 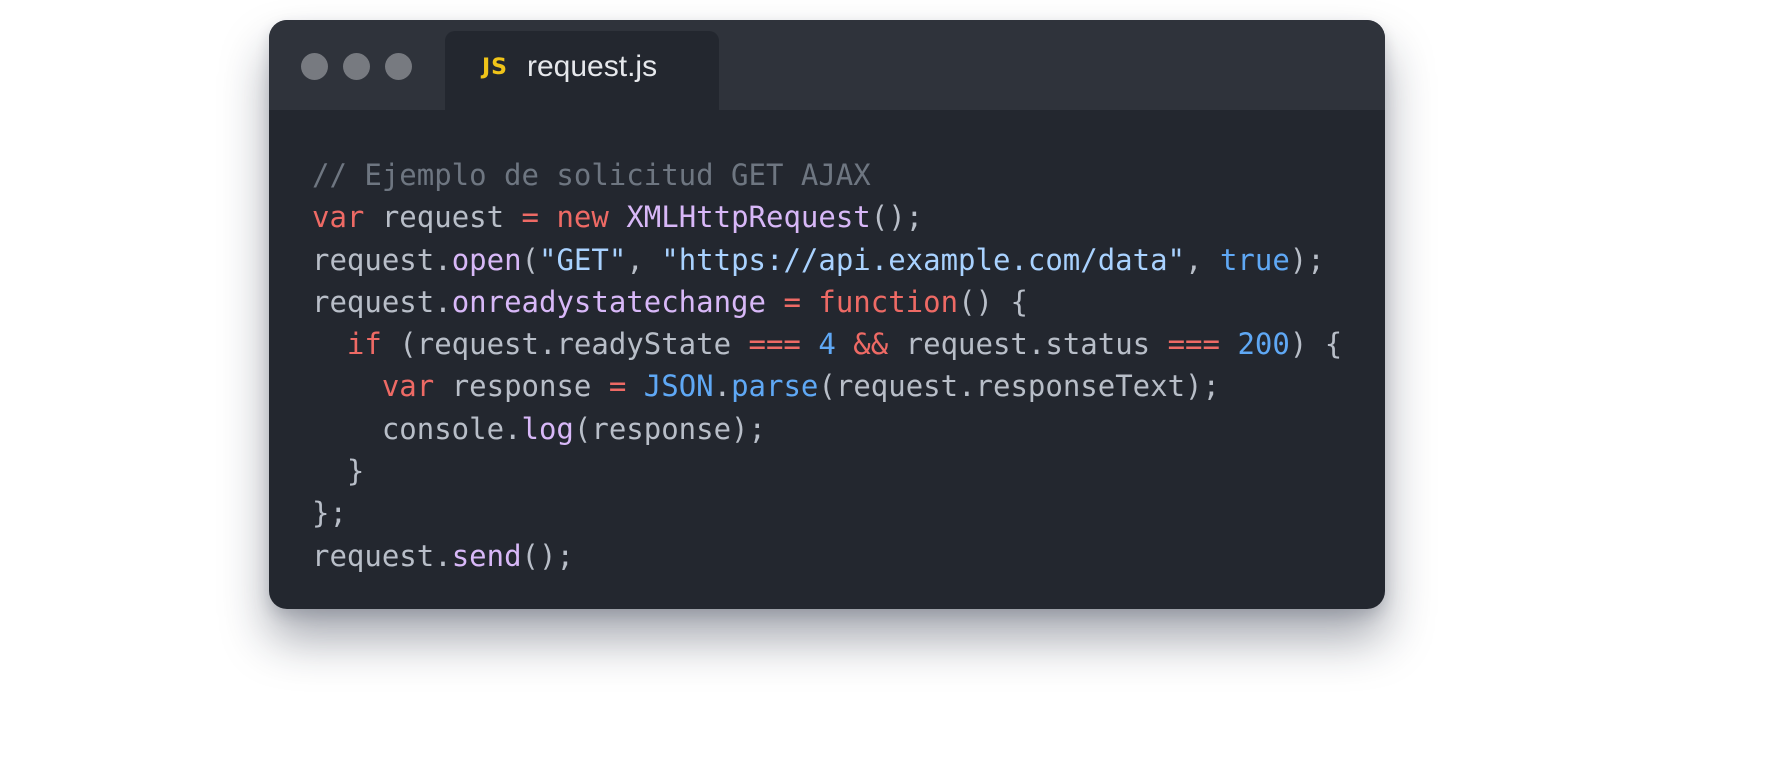 What do you see at coordinates (486, 259) in the screenshot?
I see `code-token-method: open` at bounding box center [486, 259].